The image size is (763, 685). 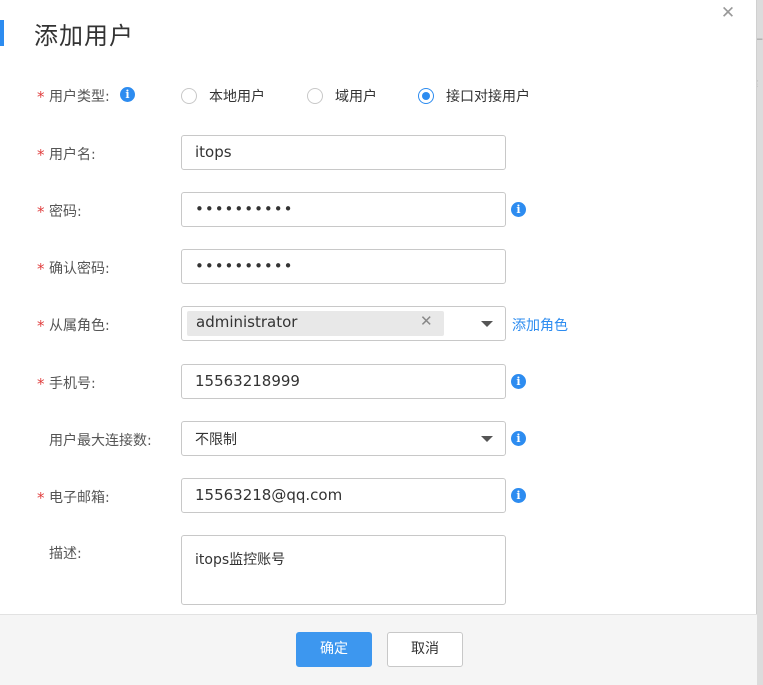 What do you see at coordinates (488, 97) in the screenshot?
I see `radio-label: 接口对接用户` at bounding box center [488, 97].